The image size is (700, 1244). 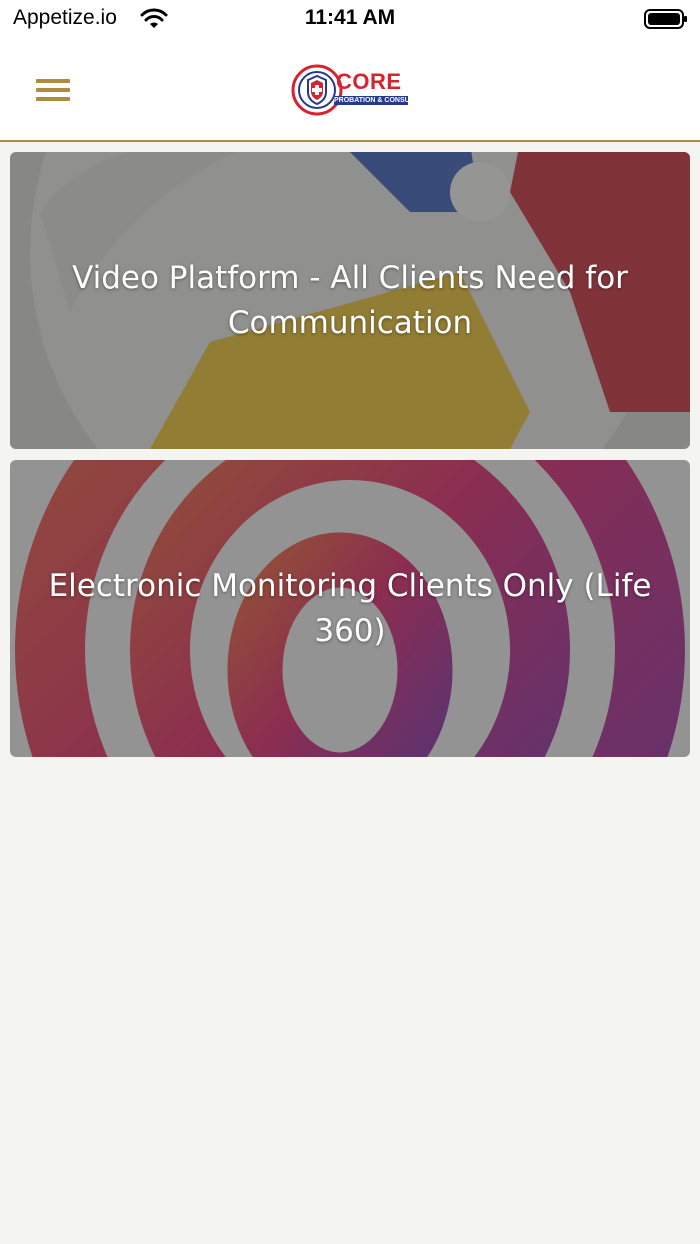 I want to click on logo-subtext: PROBATION & CONSULTING, so click(x=371, y=100).